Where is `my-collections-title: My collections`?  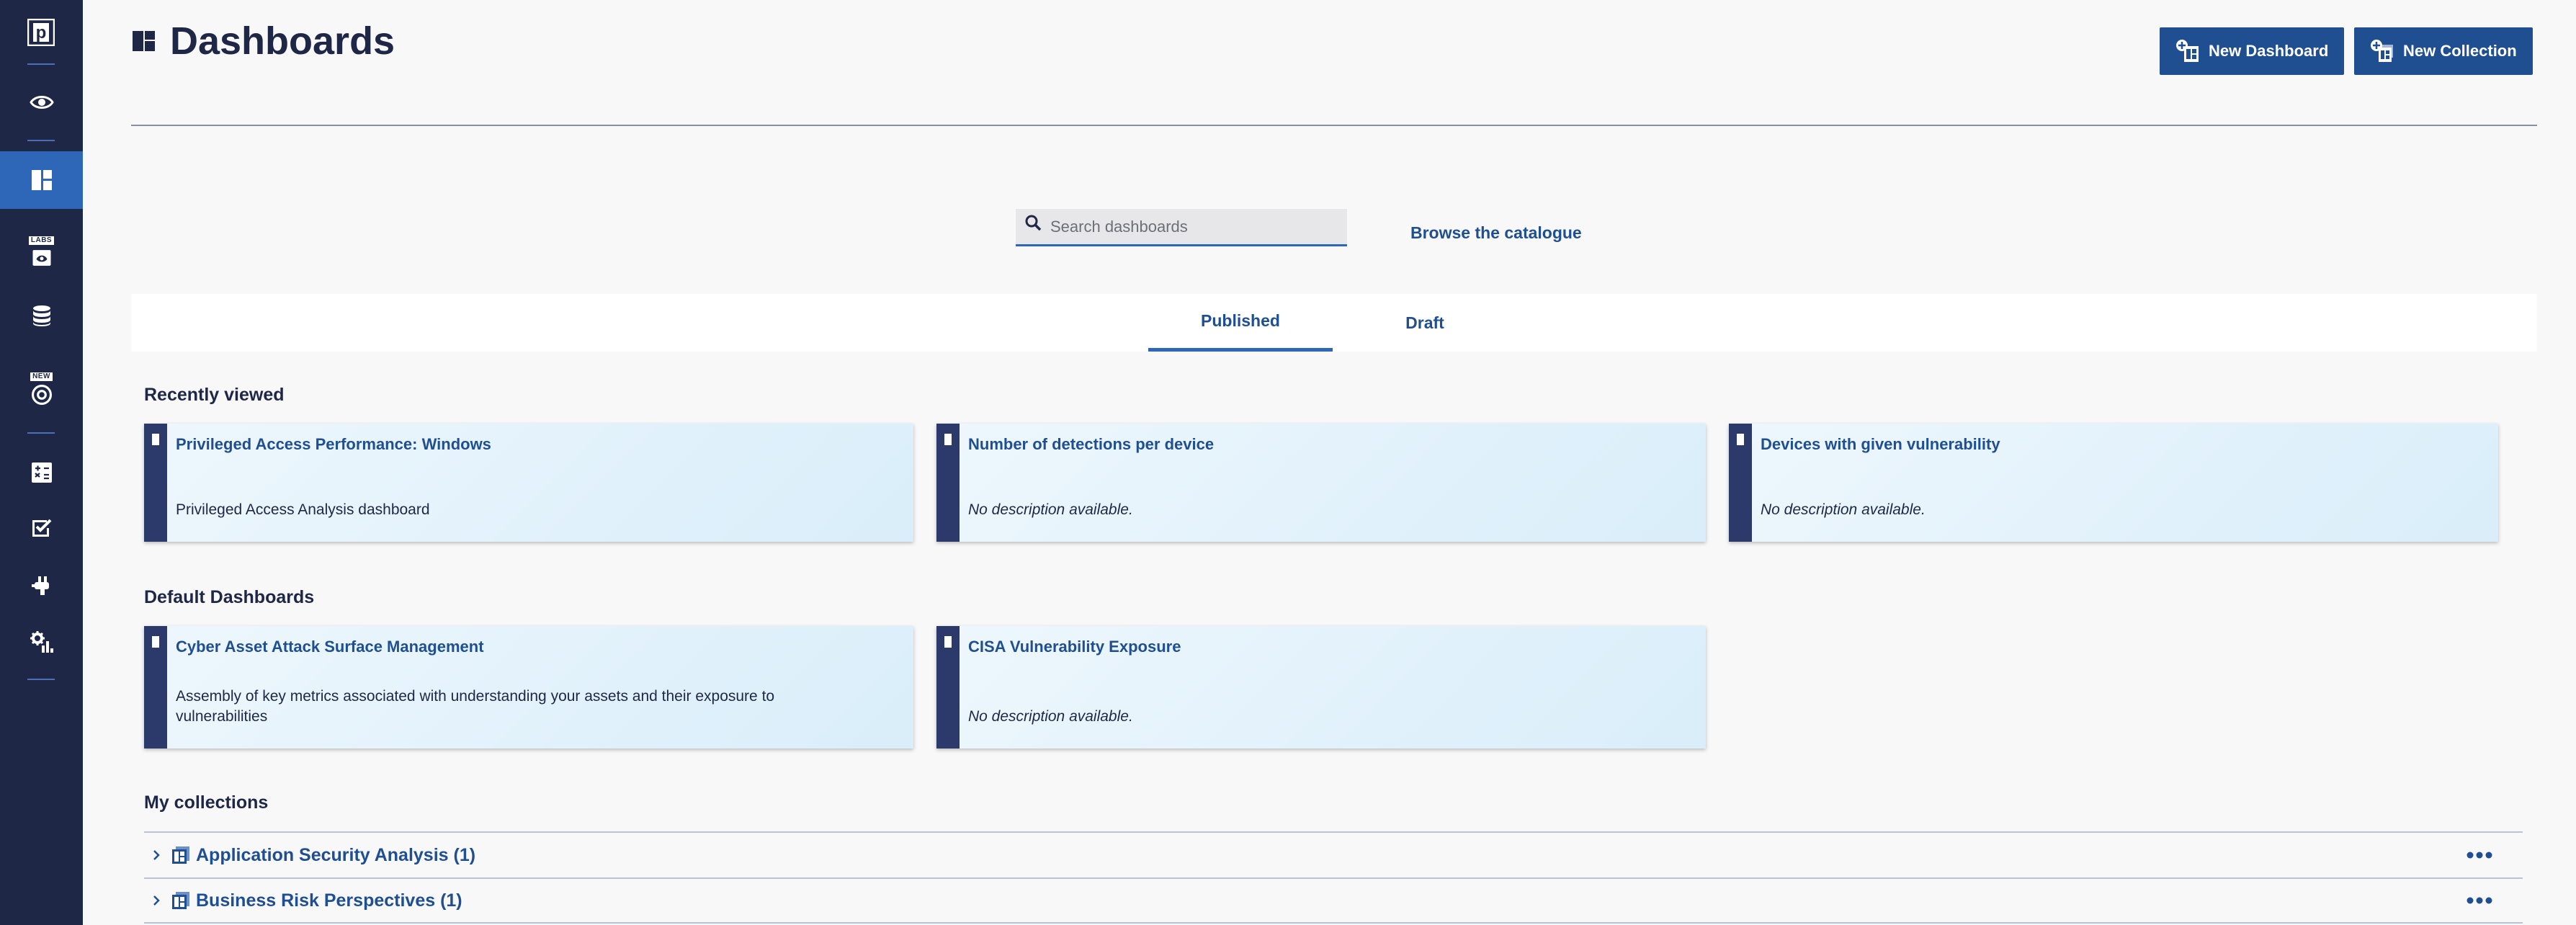 my-collections-title: My collections is located at coordinates (206, 802).